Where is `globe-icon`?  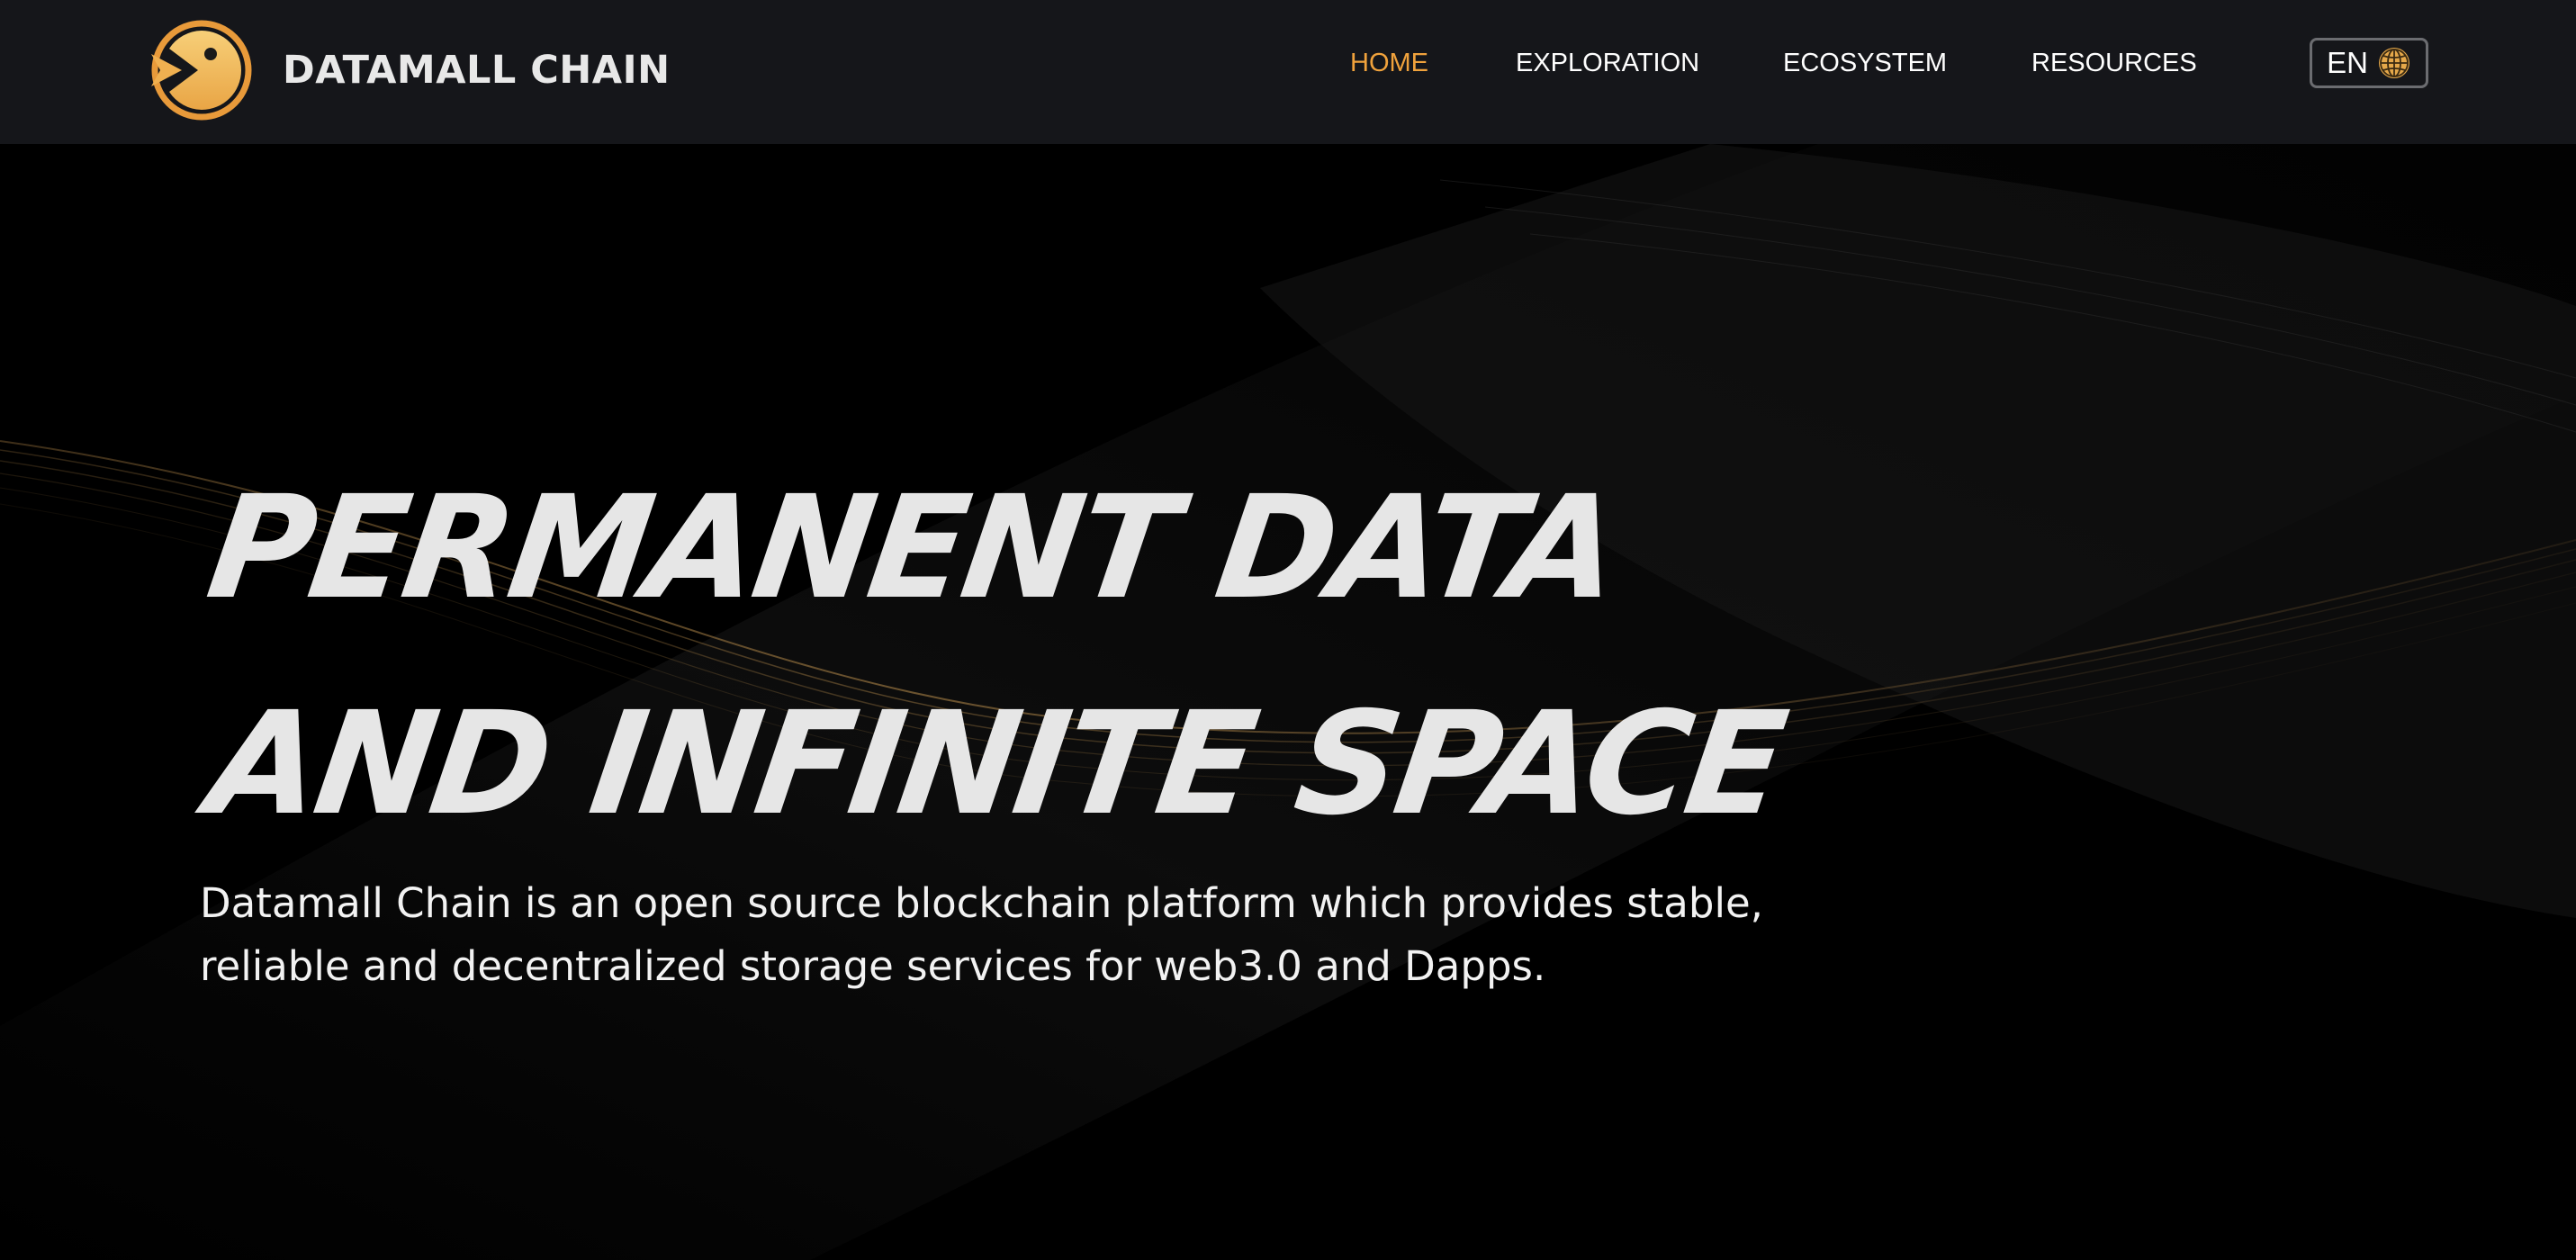 globe-icon is located at coordinates (2393, 63).